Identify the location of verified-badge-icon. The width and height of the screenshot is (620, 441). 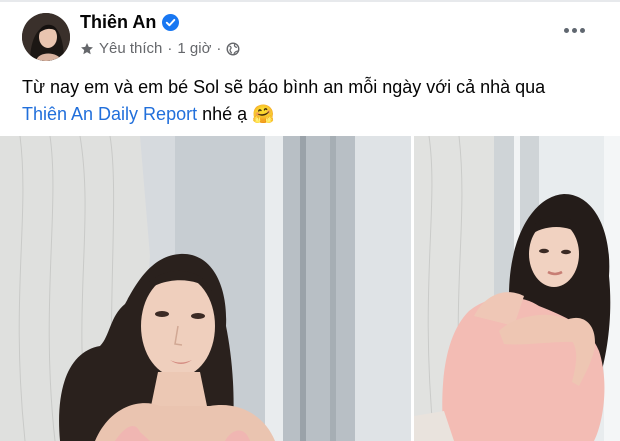
(171, 22).